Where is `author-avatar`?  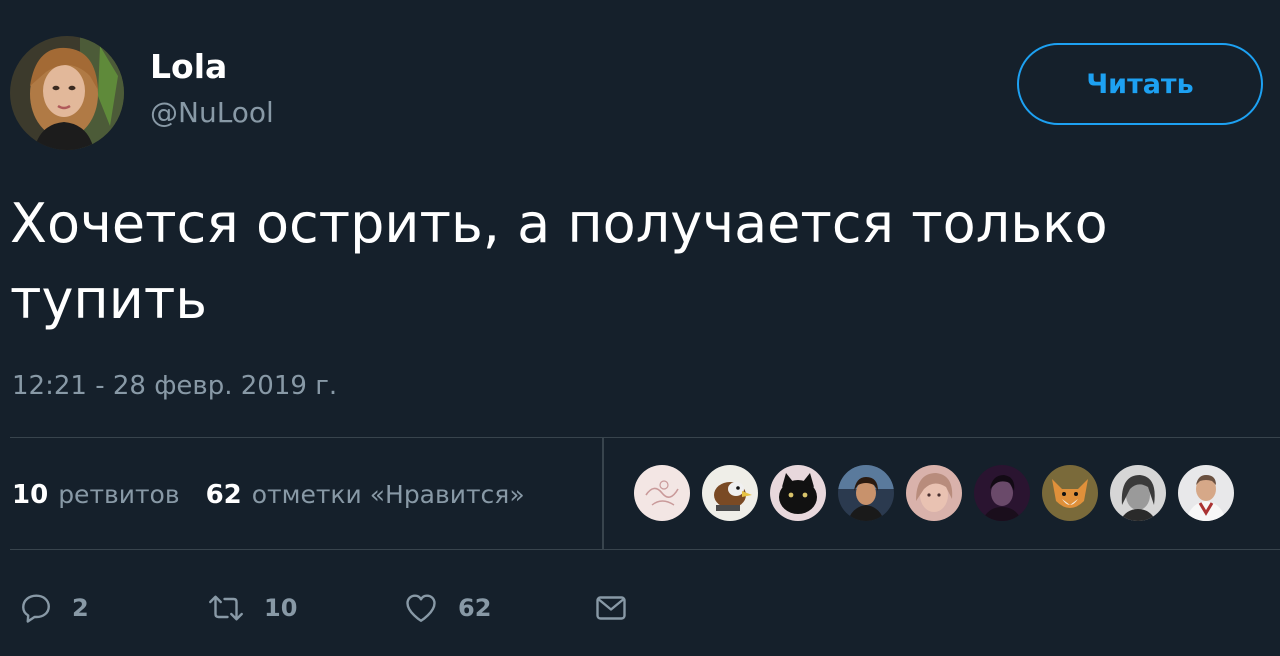
author-avatar is located at coordinates (67, 92).